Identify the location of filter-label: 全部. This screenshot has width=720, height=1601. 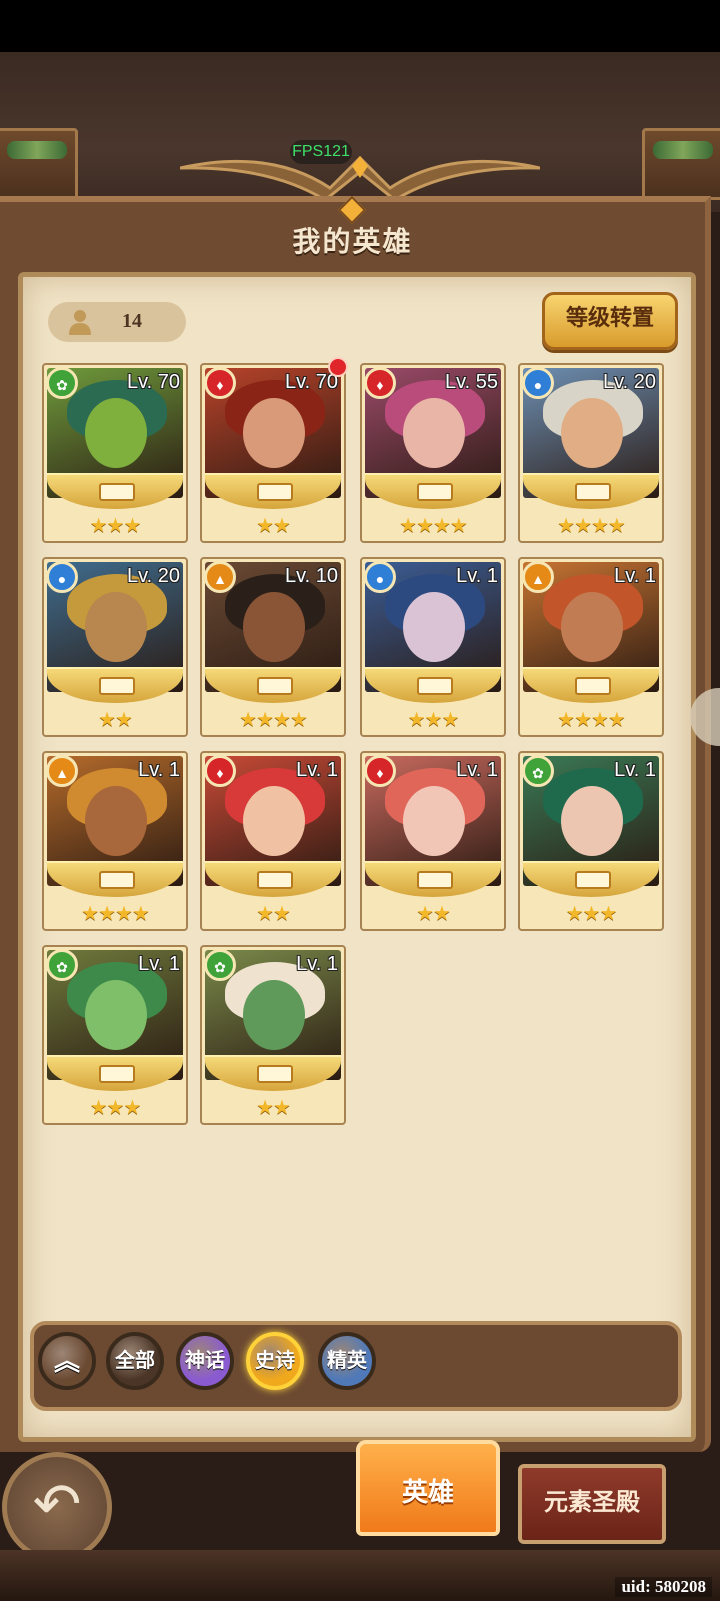
(135, 1361).